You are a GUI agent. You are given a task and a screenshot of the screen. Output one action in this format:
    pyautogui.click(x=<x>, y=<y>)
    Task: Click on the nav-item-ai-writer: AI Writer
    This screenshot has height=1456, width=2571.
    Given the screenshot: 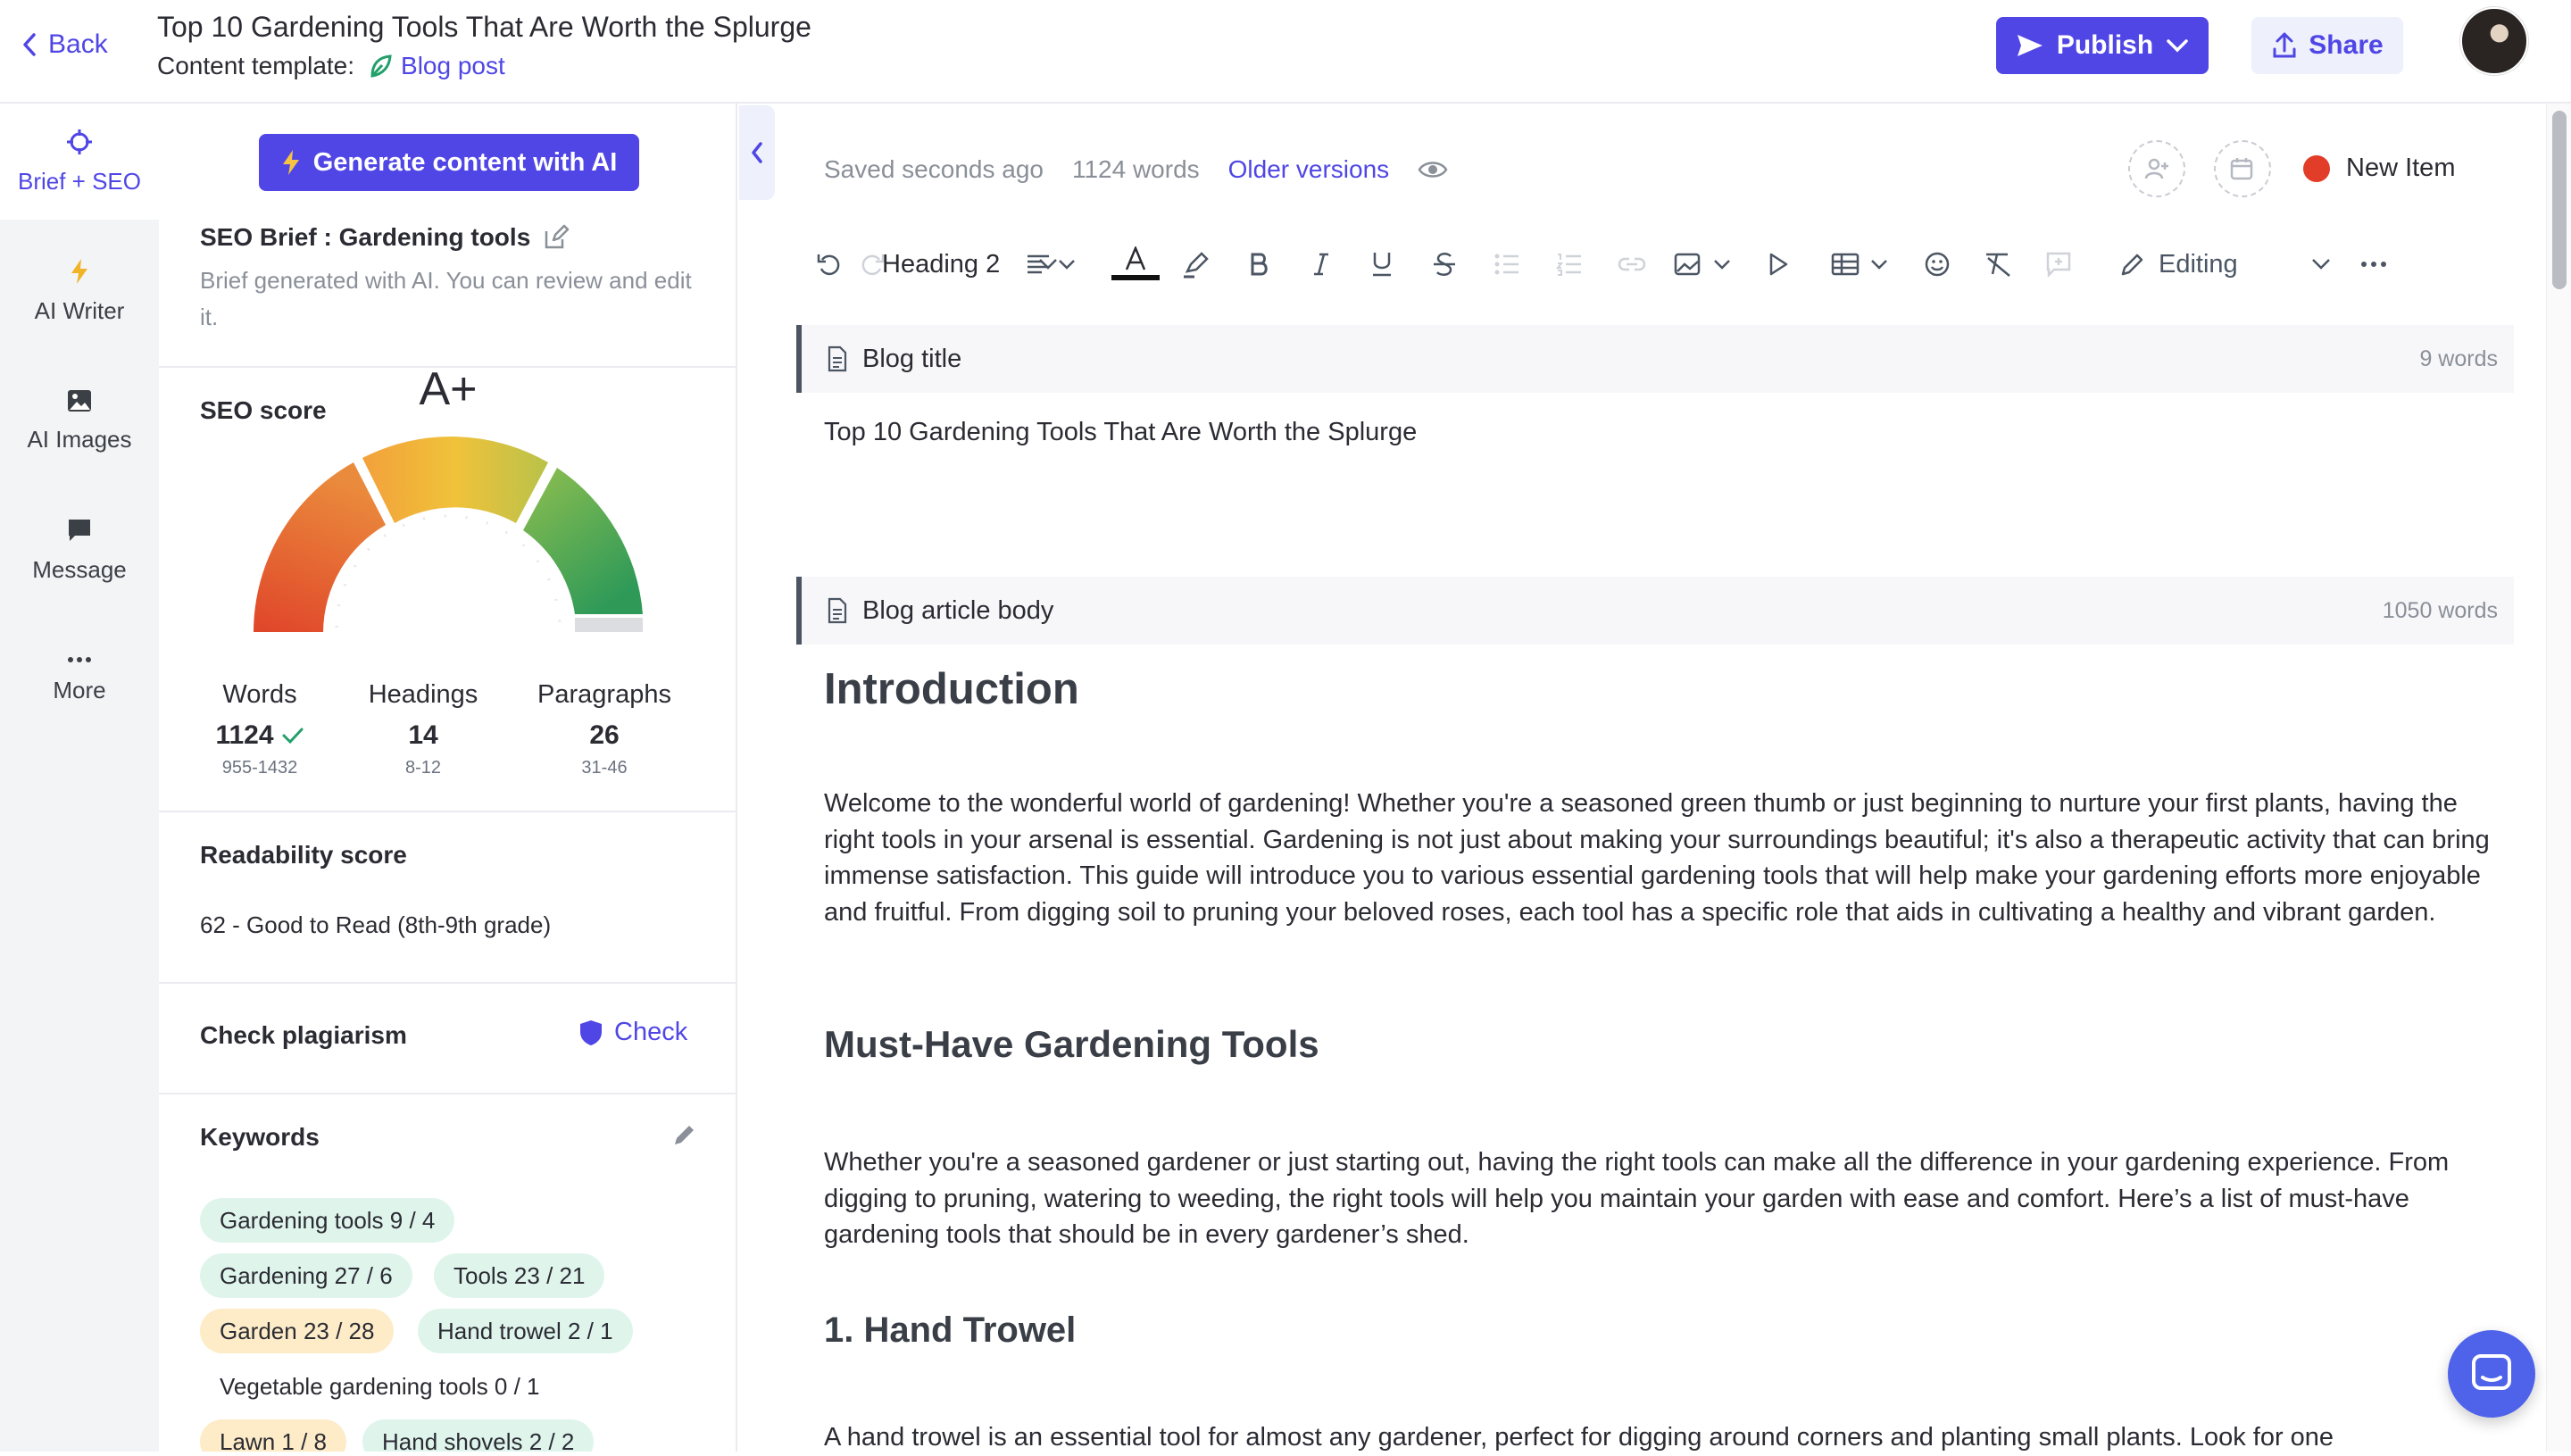 What is the action you would take?
    pyautogui.click(x=79, y=291)
    